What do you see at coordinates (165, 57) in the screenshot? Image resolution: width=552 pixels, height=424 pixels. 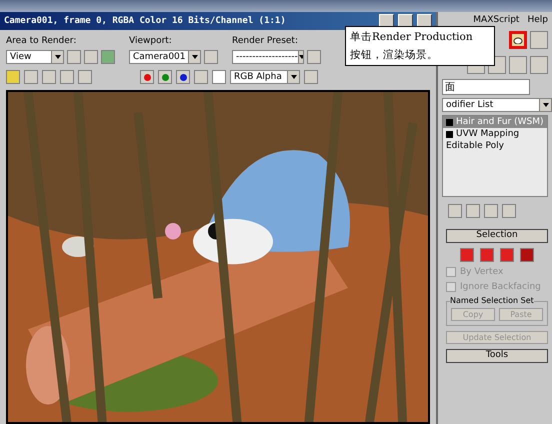 I see `viewport-dropdown: Camera001` at bounding box center [165, 57].